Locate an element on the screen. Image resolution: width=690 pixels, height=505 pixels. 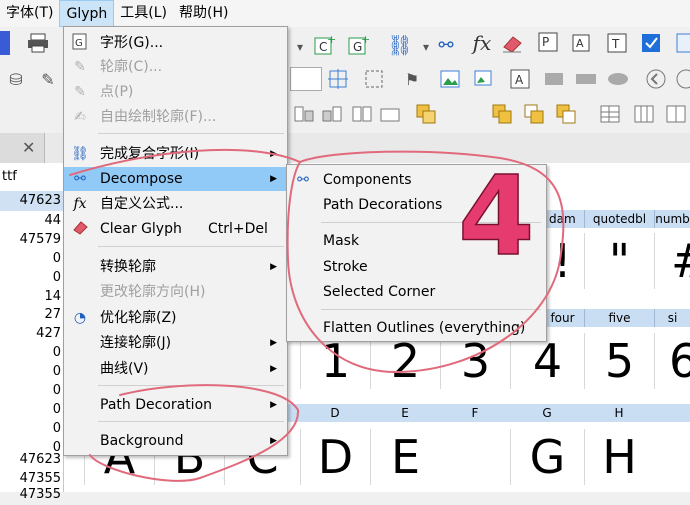
dropdown-arrow-icon: ▾ is located at coordinates (300, 47).